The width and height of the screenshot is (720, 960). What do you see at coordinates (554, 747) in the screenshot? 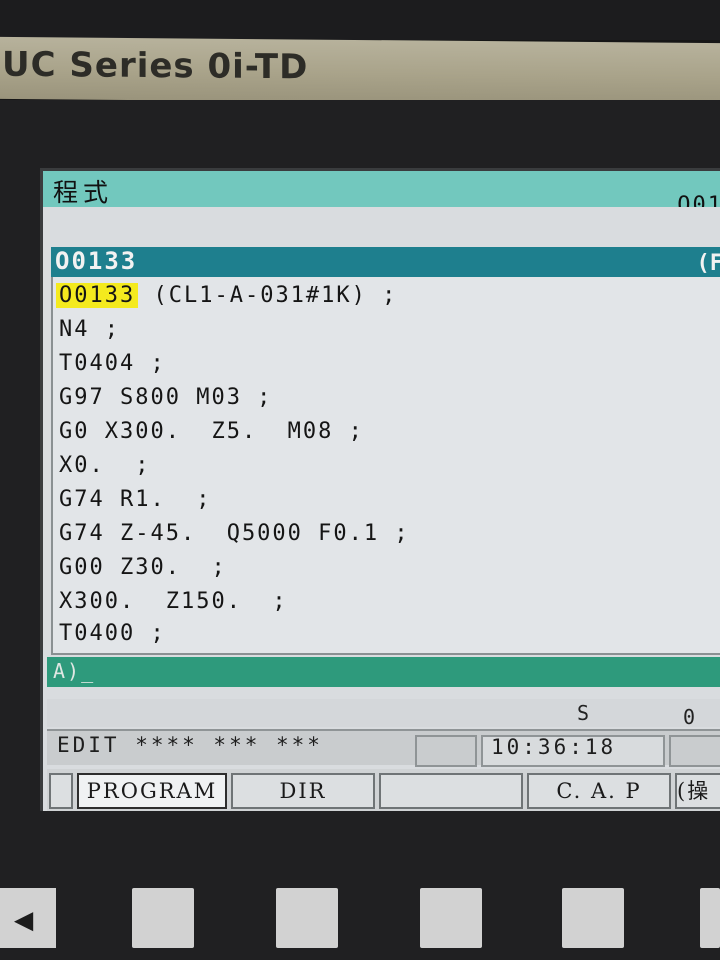
I see `clock-time: 10:36:18` at bounding box center [554, 747].